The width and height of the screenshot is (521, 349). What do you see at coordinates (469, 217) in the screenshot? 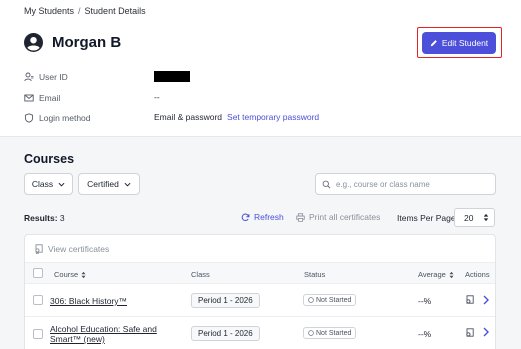
I see `items-per-page-value: 20` at bounding box center [469, 217].